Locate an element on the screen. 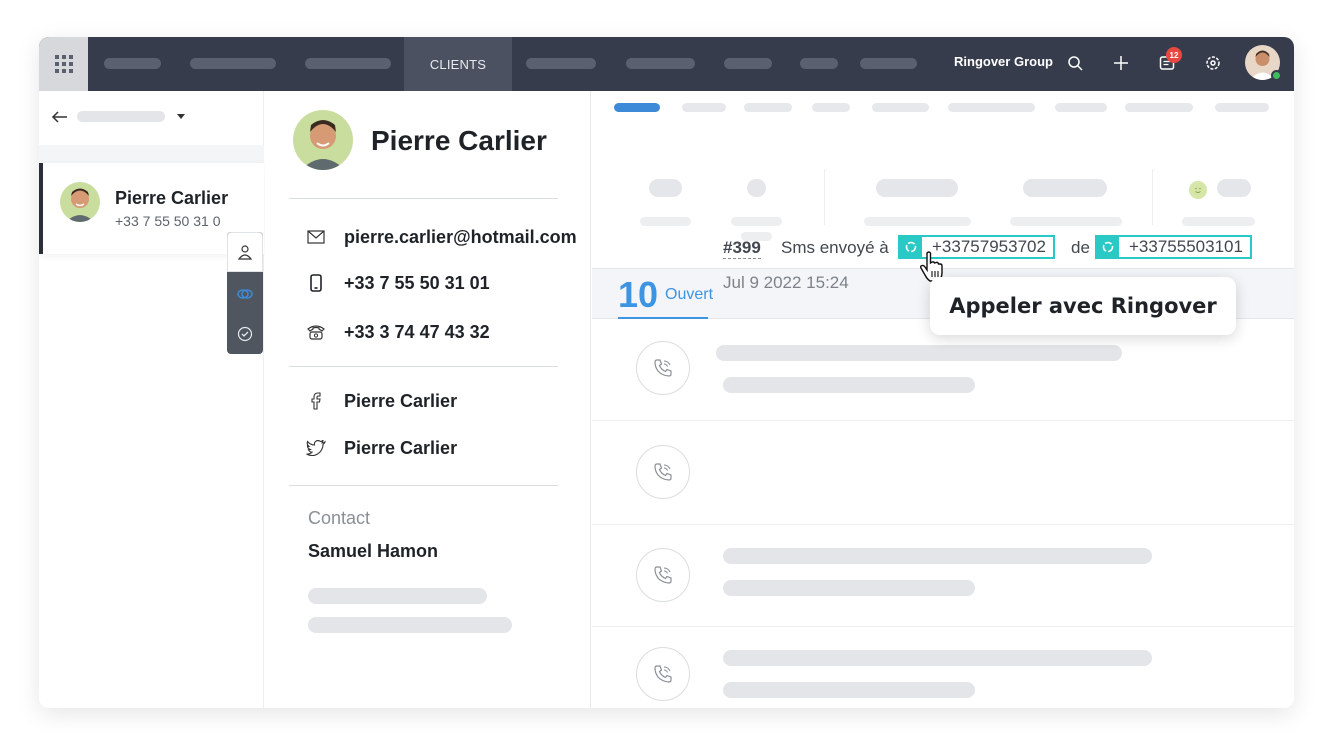  top-navigation-bar: CLIENTS Ringover Group 12 is located at coordinates (666, 64).